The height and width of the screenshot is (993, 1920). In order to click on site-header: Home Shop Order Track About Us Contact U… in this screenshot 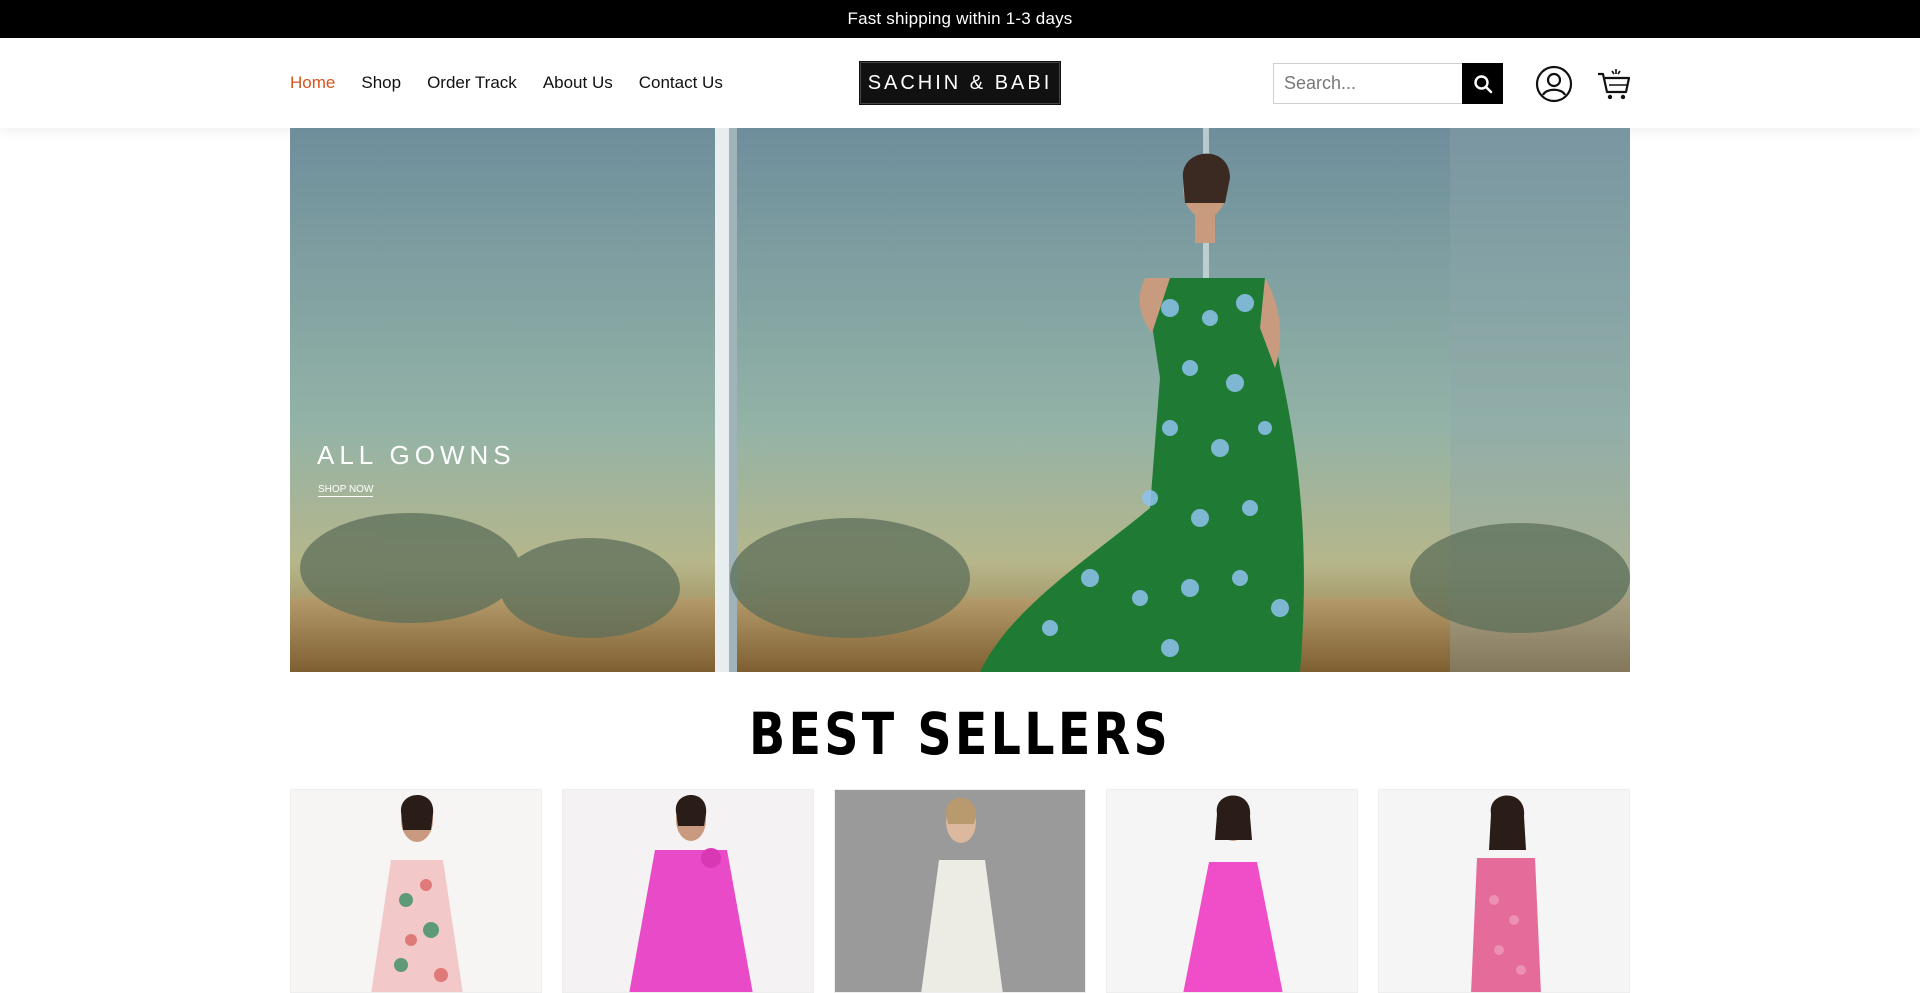, I will do `click(960, 83)`.